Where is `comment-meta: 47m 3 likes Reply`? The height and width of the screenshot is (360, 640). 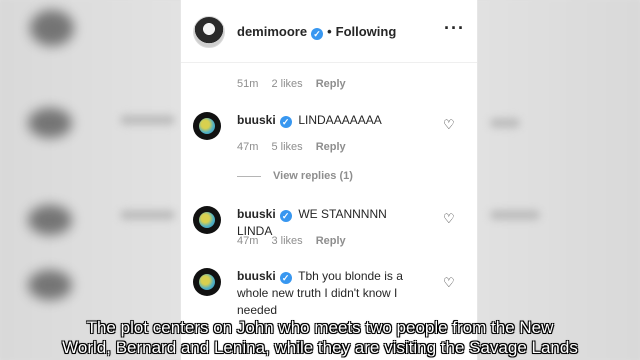 comment-meta: 47m 3 likes Reply is located at coordinates (296, 241).